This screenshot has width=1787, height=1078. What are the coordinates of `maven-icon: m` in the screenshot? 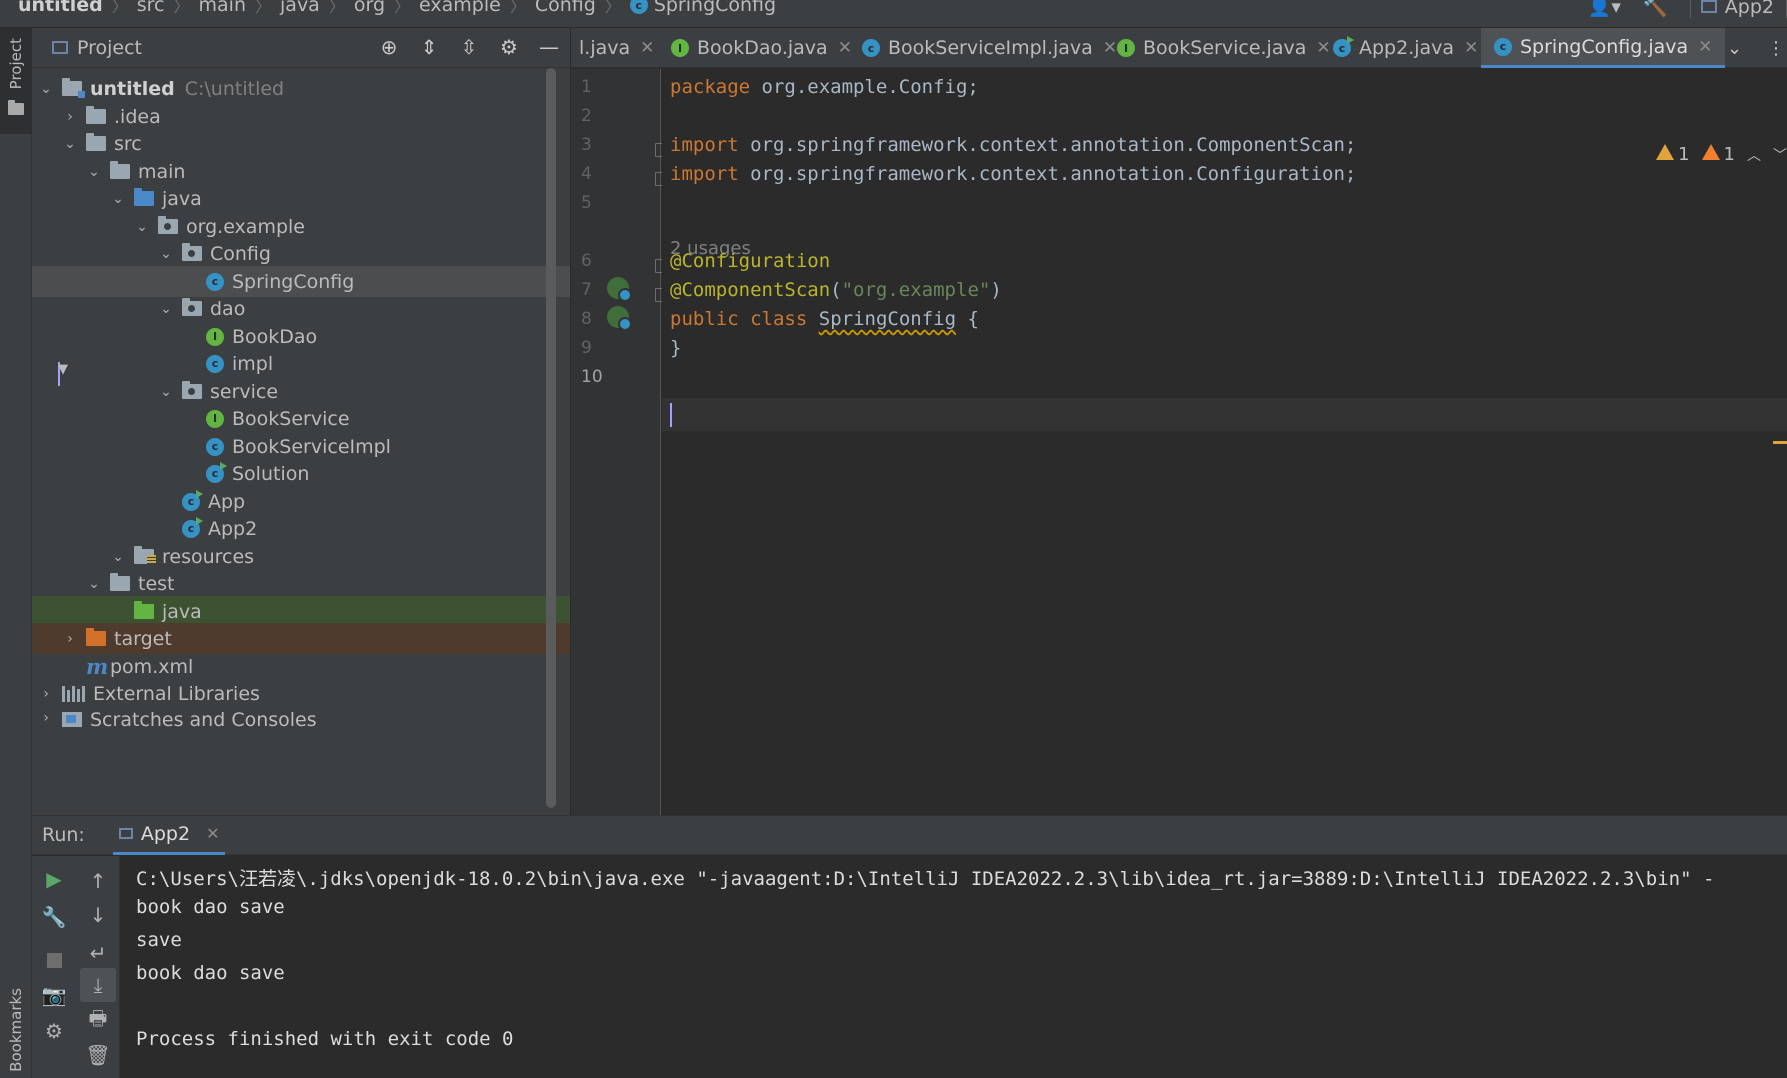 It's located at (97, 666).